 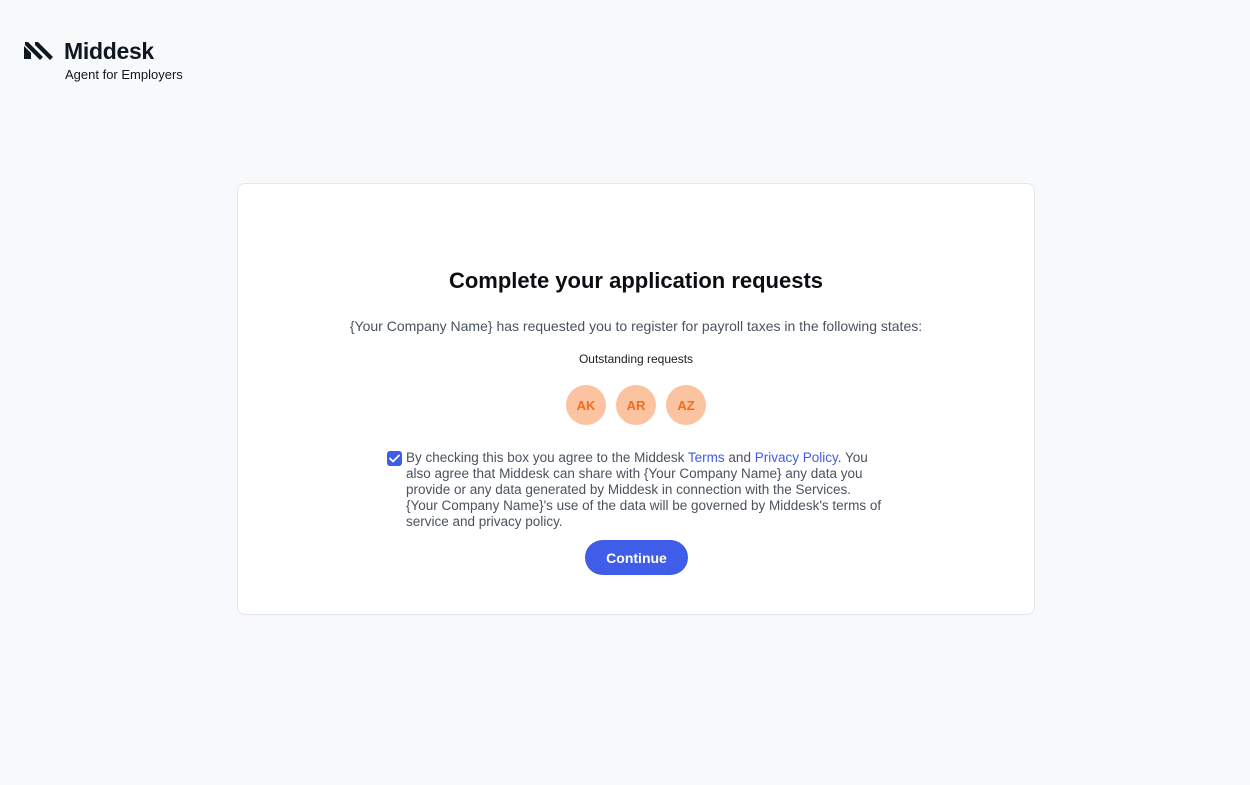 I want to click on brand-name: Middesk, so click(x=109, y=51).